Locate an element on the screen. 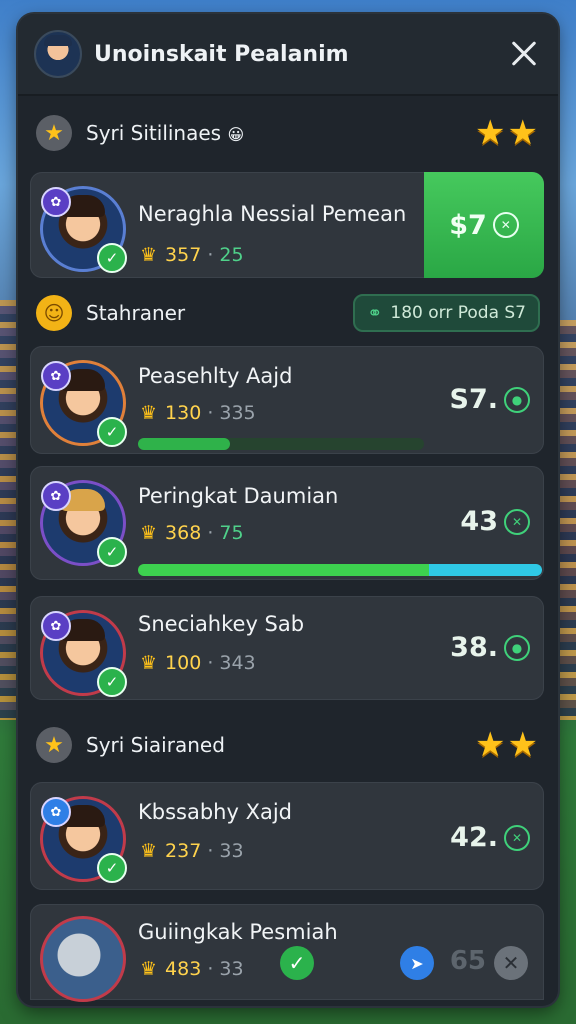  stat-primary: 368 is located at coordinates (183, 533).